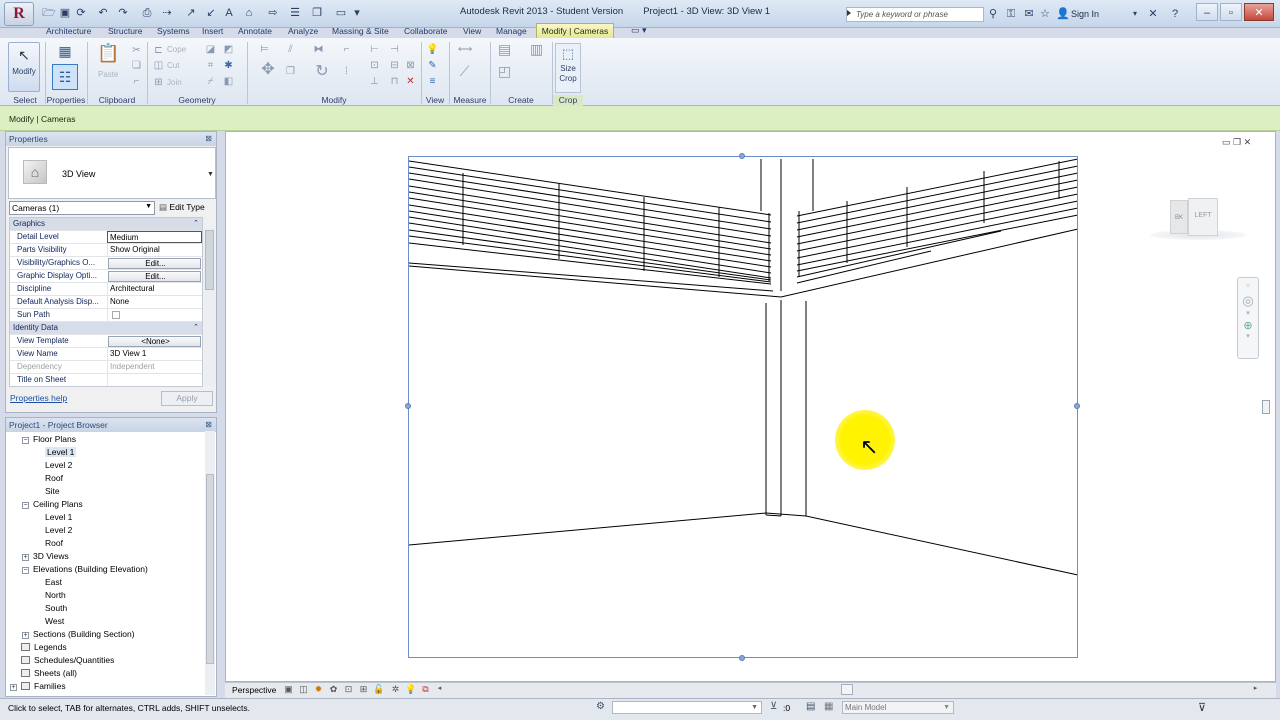 The width and height of the screenshot is (1280, 720). What do you see at coordinates (65, 13) in the screenshot?
I see `save-icon: ▣` at bounding box center [65, 13].